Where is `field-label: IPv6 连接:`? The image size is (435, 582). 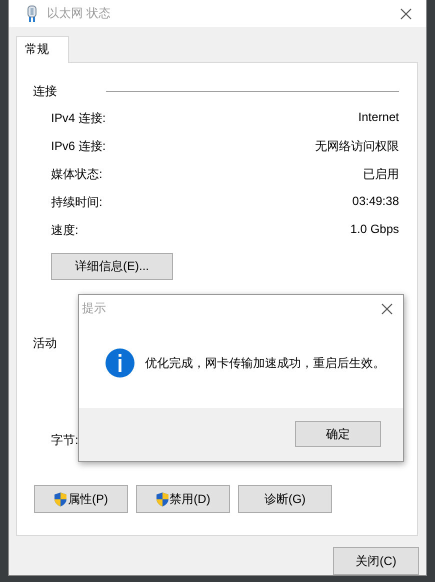
field-label: IPv6 连接: is located at coordinates (78, 146).